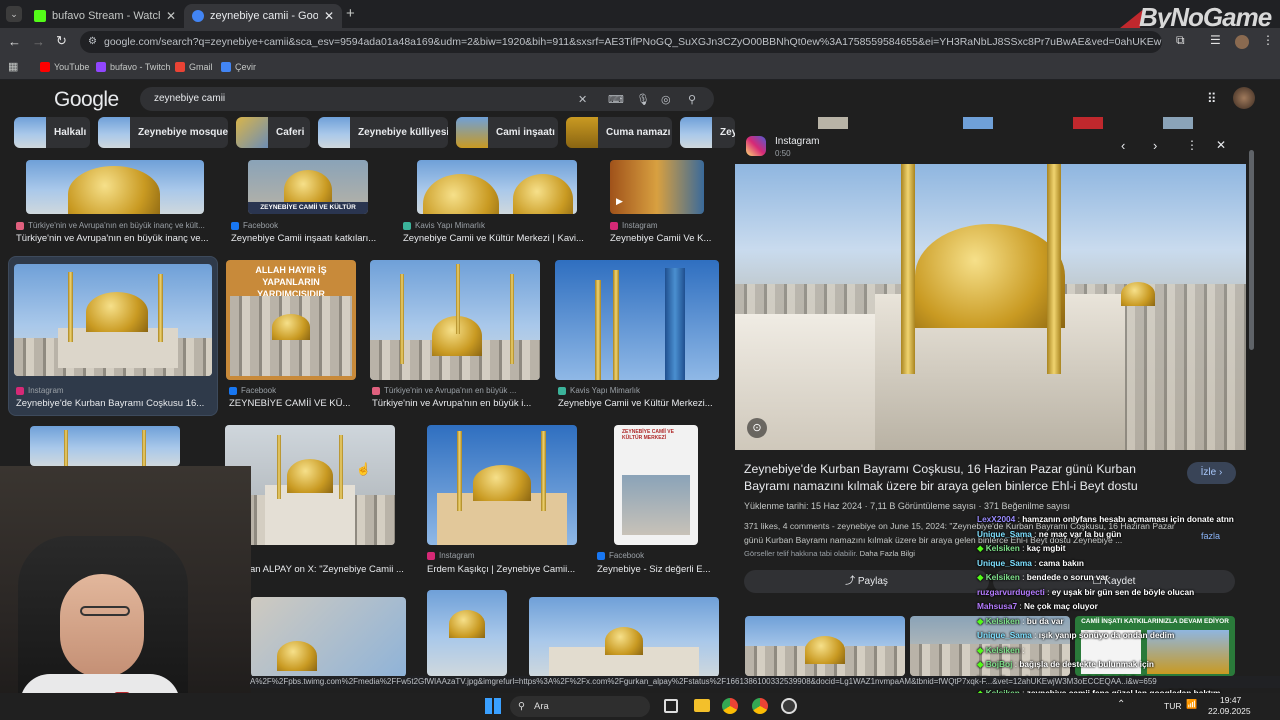  Describe the element at coordinates (238, 67) in the screenshot. I see `bookmark-translate: Çevir` at that location.